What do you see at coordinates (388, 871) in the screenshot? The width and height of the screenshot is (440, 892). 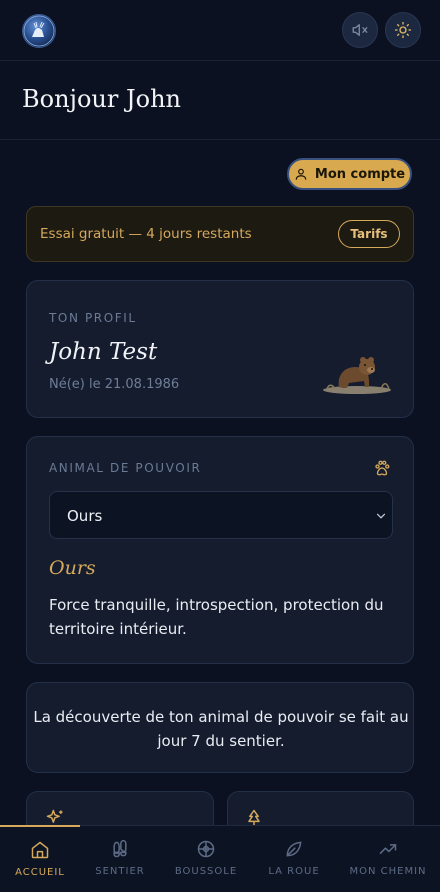 I see `nav-my-path-label: MON CHEMIN` at bounding box center [388, 871].